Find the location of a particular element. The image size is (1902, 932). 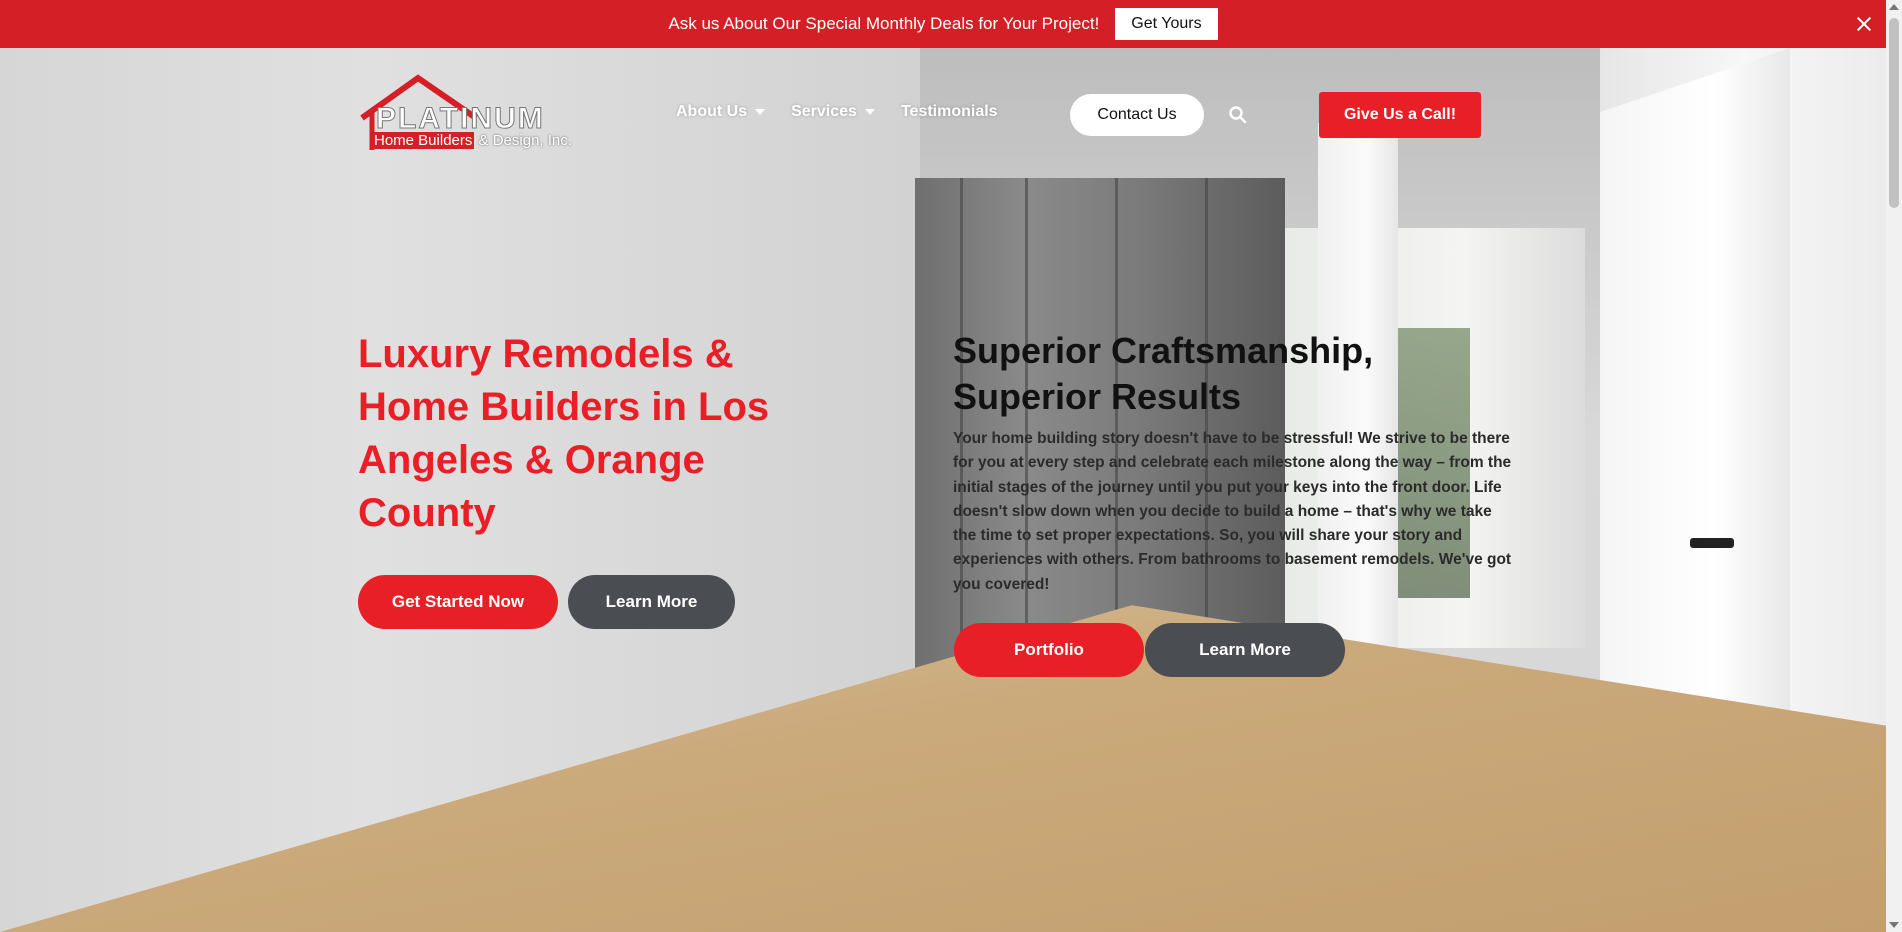

page-scrollbar is located at coordinates (1894, 466).